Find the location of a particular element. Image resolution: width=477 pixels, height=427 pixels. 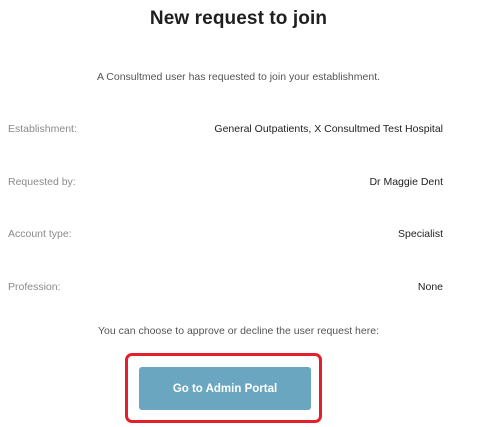

profession-value: None is located at coordinates (430, 287).